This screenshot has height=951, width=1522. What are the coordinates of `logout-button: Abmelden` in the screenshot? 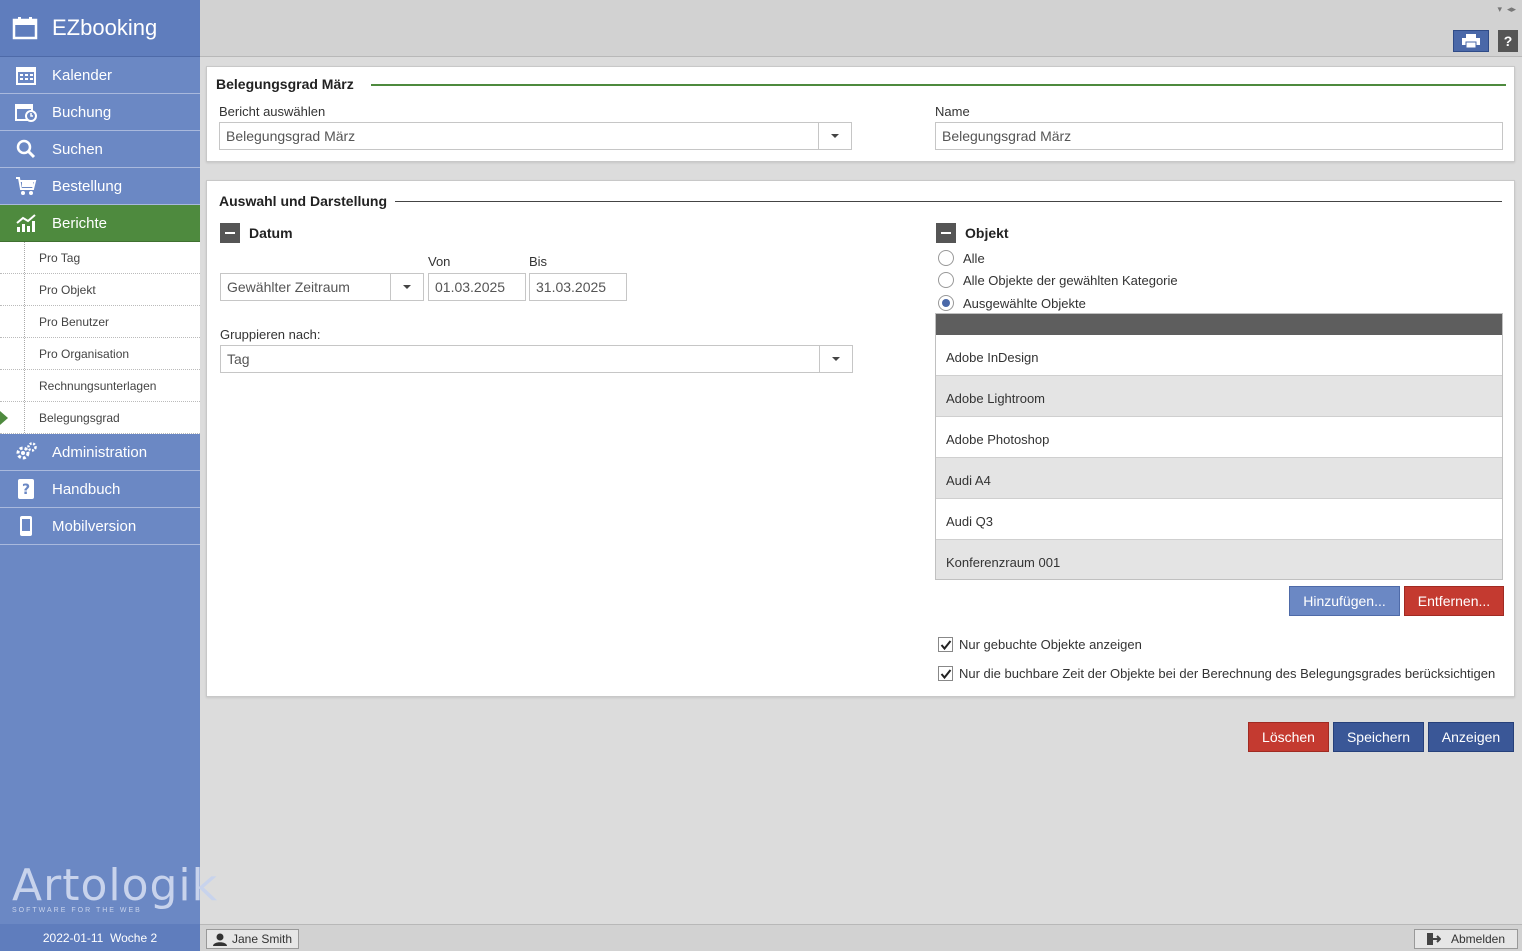 It's located at (1466, 939).